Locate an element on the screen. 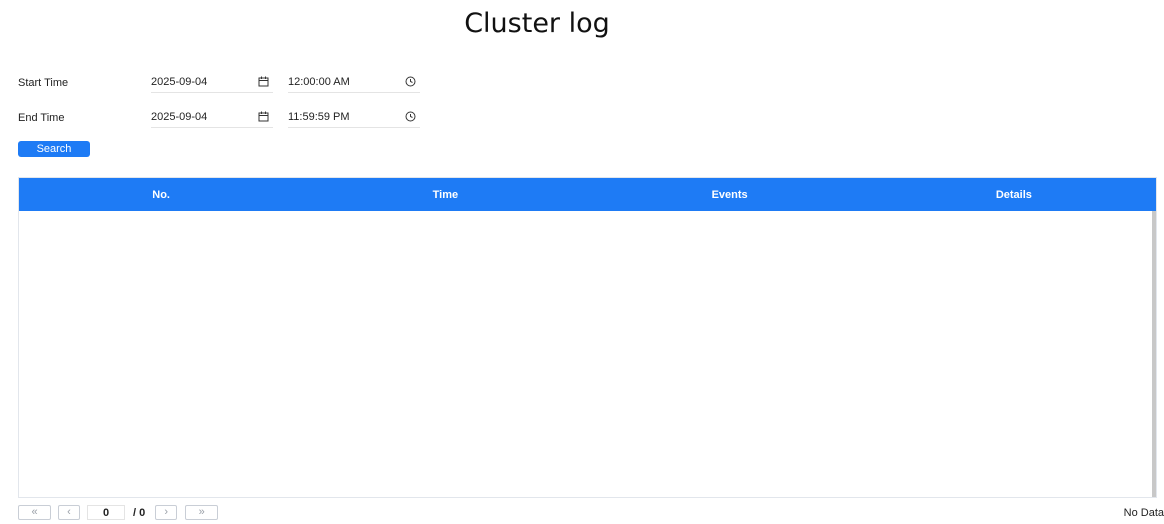  column-header-events: Events is located at coordinates (730, 195).